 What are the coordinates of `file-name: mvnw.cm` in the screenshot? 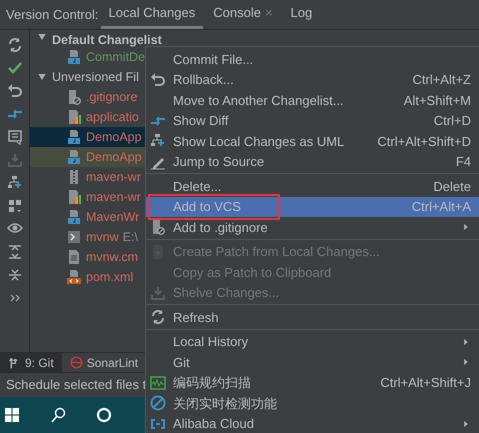 It's located at (112, 257).